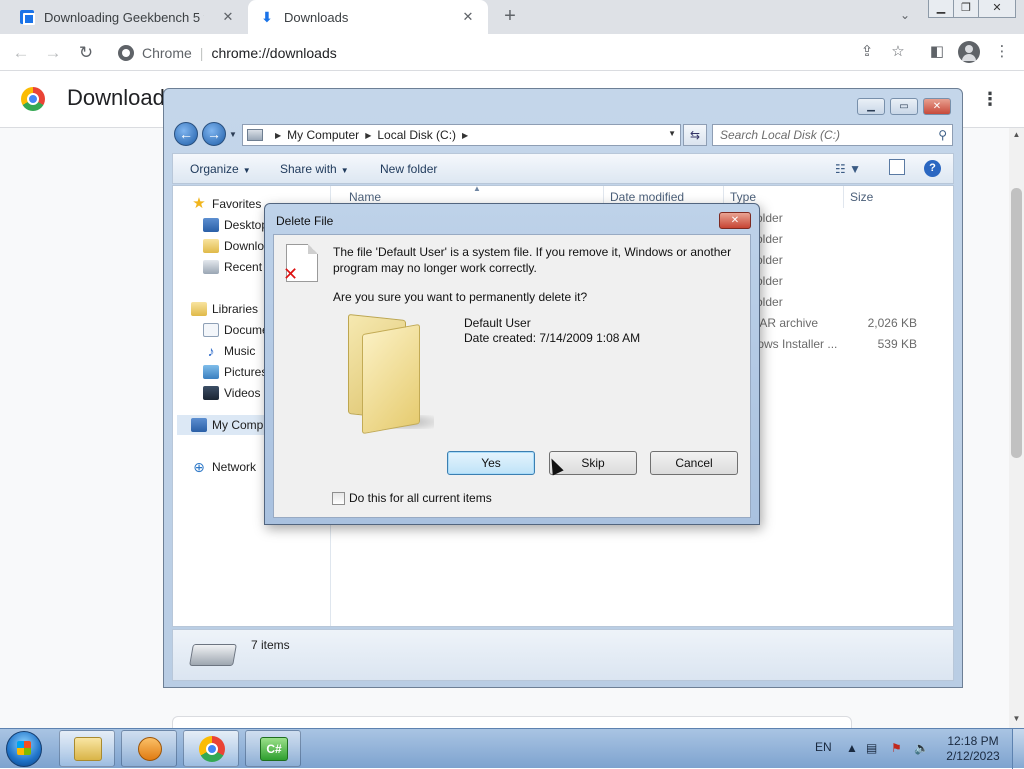 The image size is (1024, 769). What do you see at coordinates (323, 135) in the screenshot?
I see `breadcrumb-my-computer: My Computer` at bounding box center [323, 135].